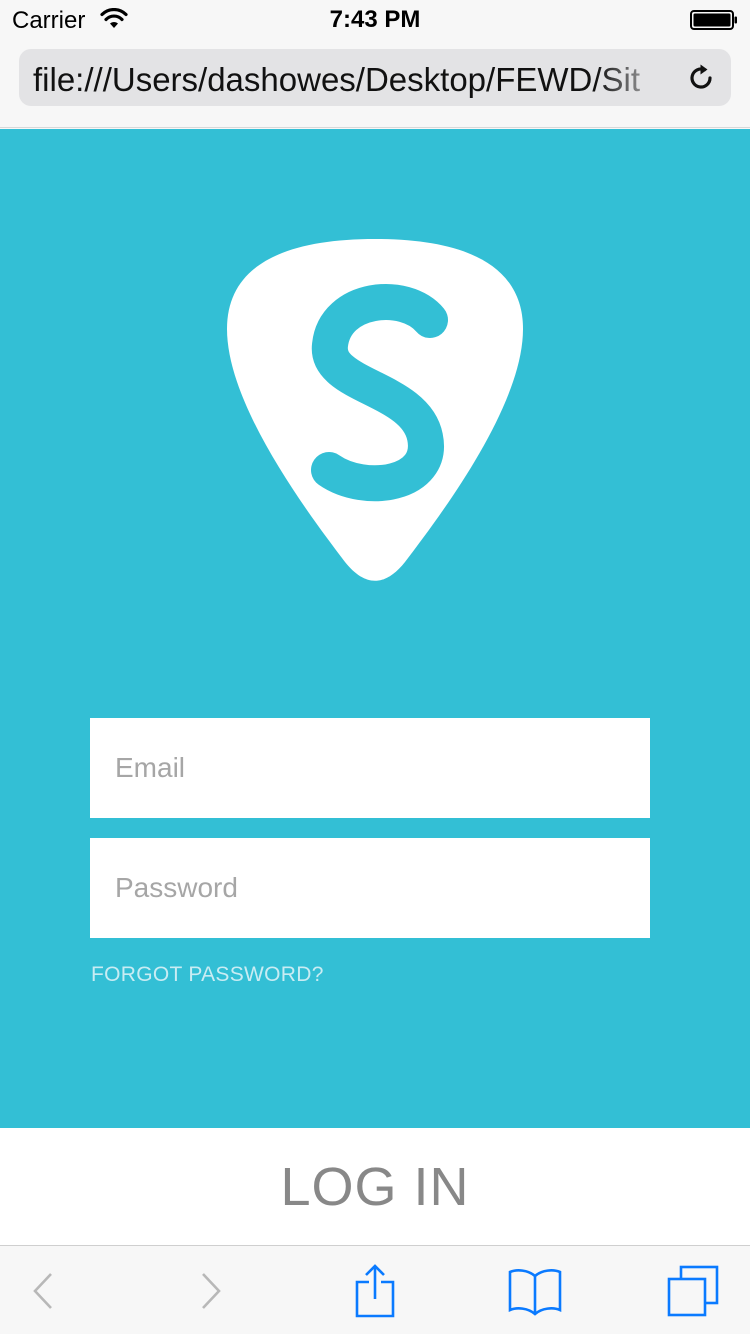 The height and width of the screenshot is (1334, 750). What do you see at coordinates (713, 20) in the screenshot?
I see `battery-icon` at bounding box center [713, 20].